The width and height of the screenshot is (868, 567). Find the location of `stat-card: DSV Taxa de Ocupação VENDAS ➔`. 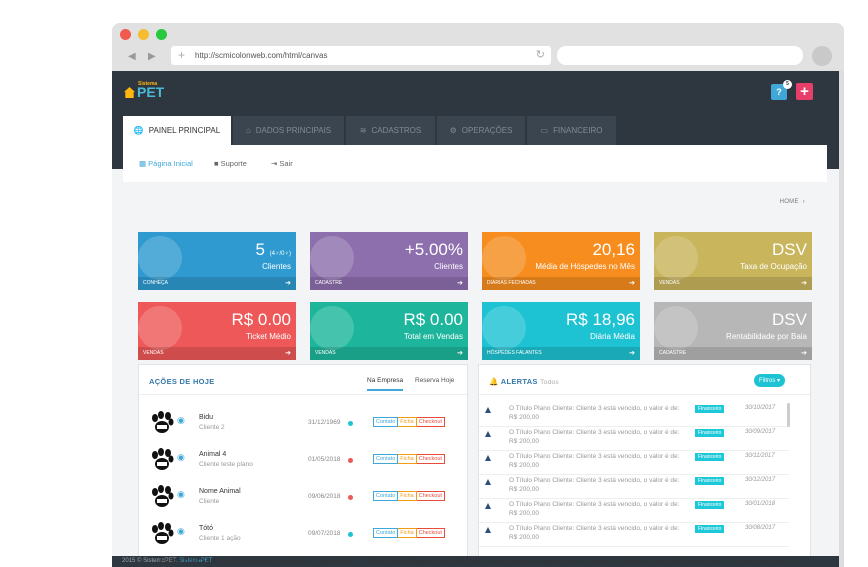

stat-card: DSV Taxa de Ocupação VENDAS ➔ is located at coordinates (733, 261).